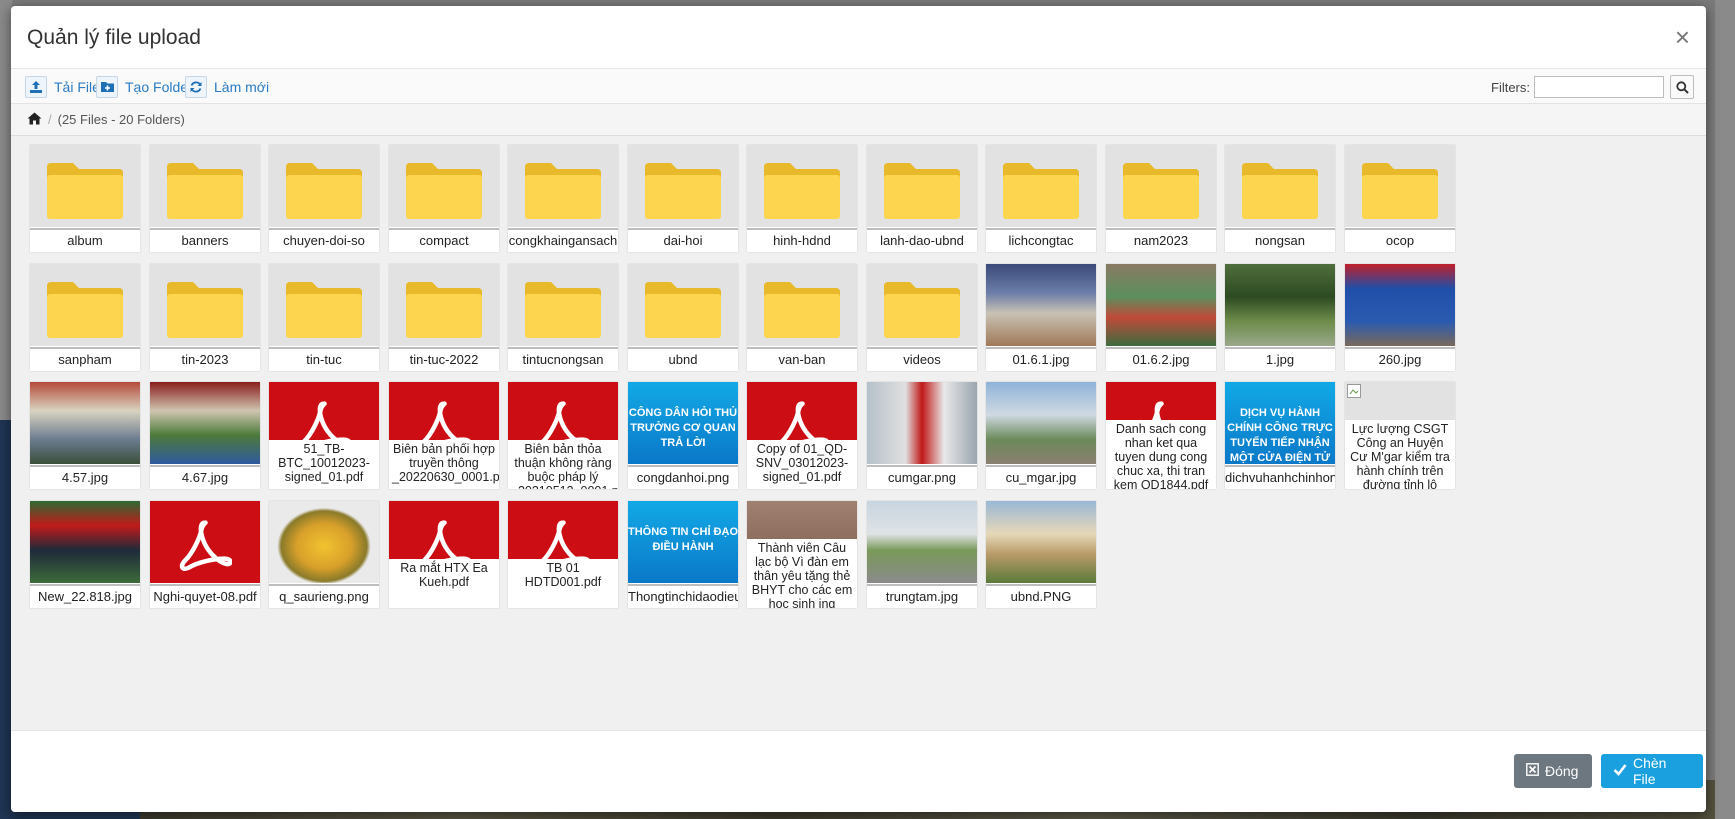  I want to click on background-right-panel, so click(1725, 409).